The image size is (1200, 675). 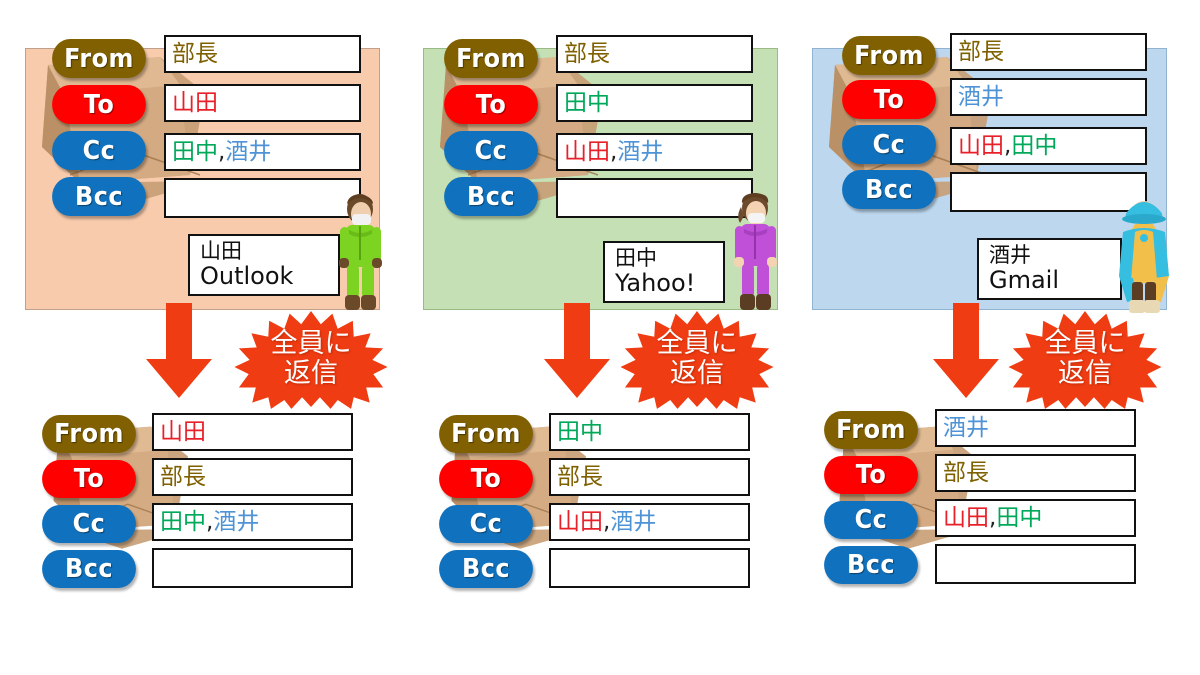 I want to click on reply-from-field-yahoo: 田中, so click(x=649, y=432).